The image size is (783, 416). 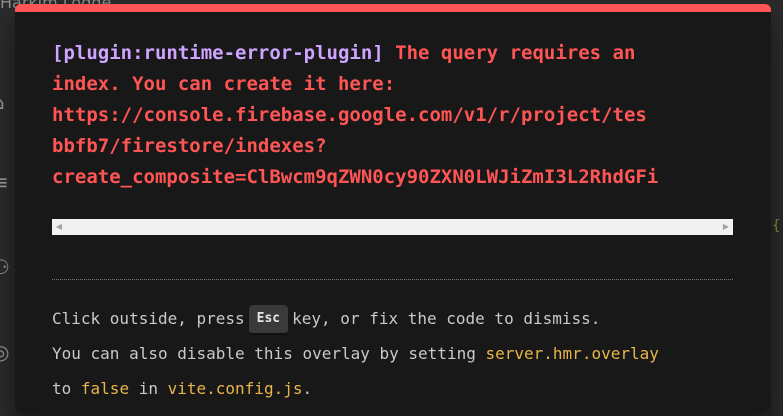 What do you see at coordinates (5, 352) in the screenshot?
I see `settings-icon: ◎` at bounding box center [5, 352].